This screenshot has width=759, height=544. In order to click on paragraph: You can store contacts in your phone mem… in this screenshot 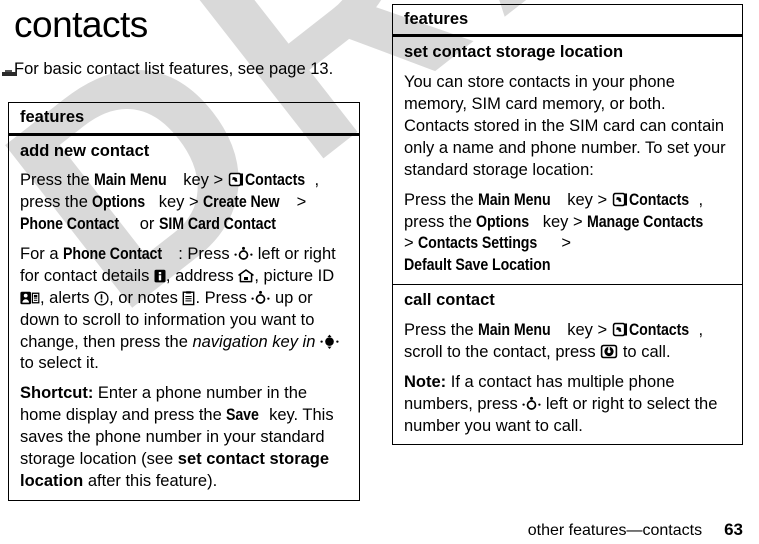, I will do `click(565, 125)`.